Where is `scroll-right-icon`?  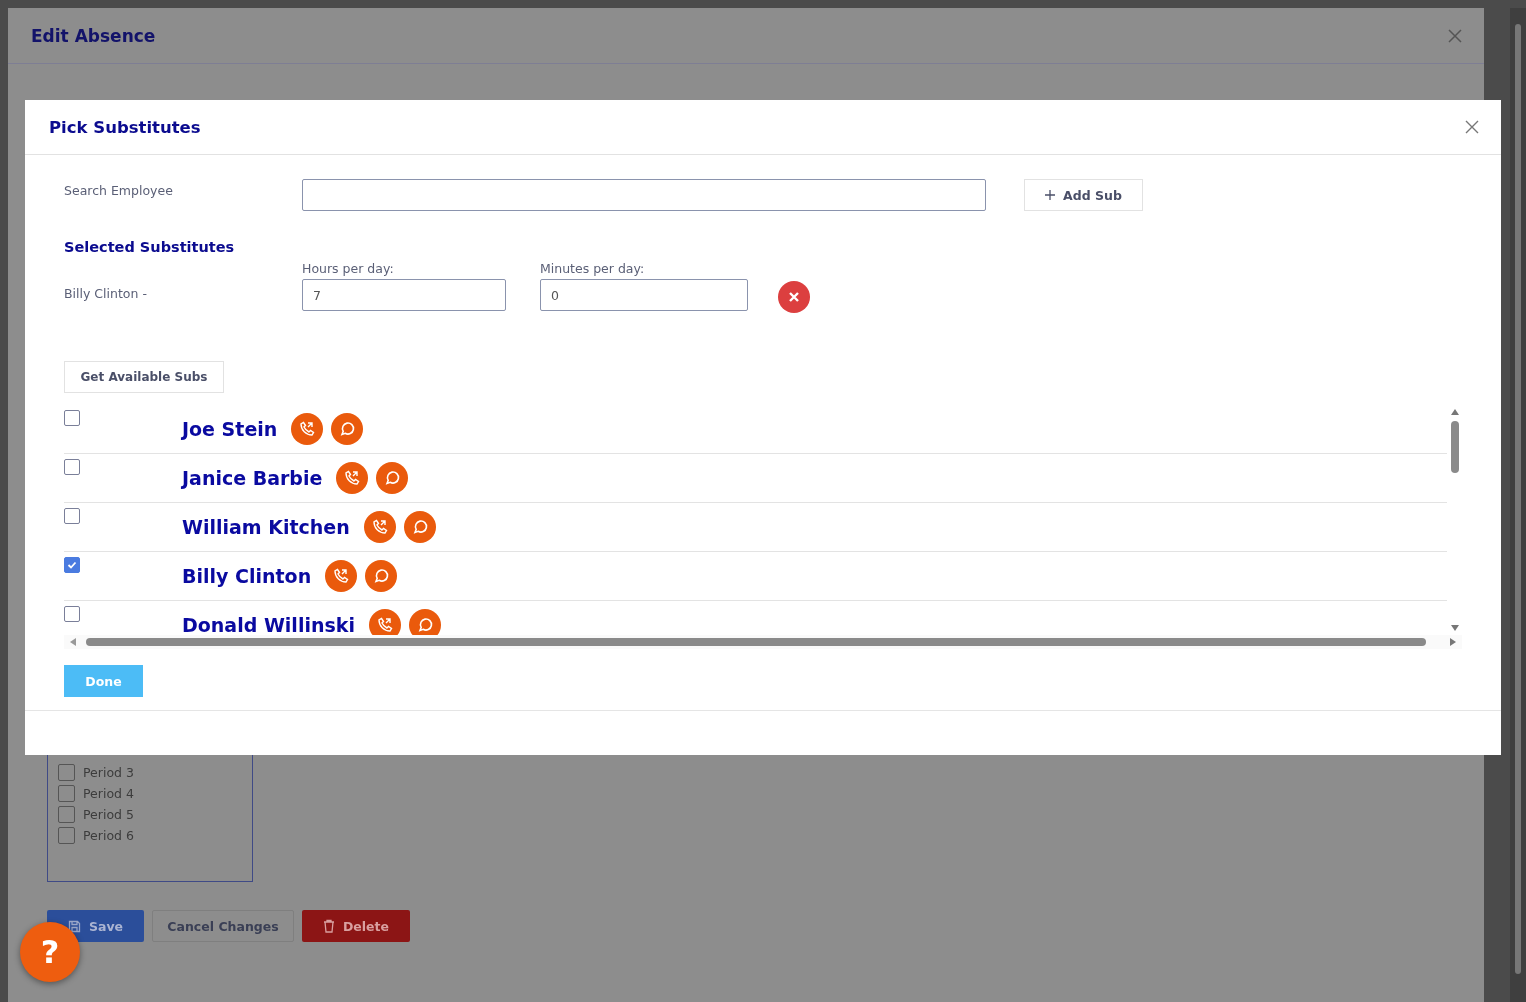
scroll-right-icon is located at coordinates (1453, 642).